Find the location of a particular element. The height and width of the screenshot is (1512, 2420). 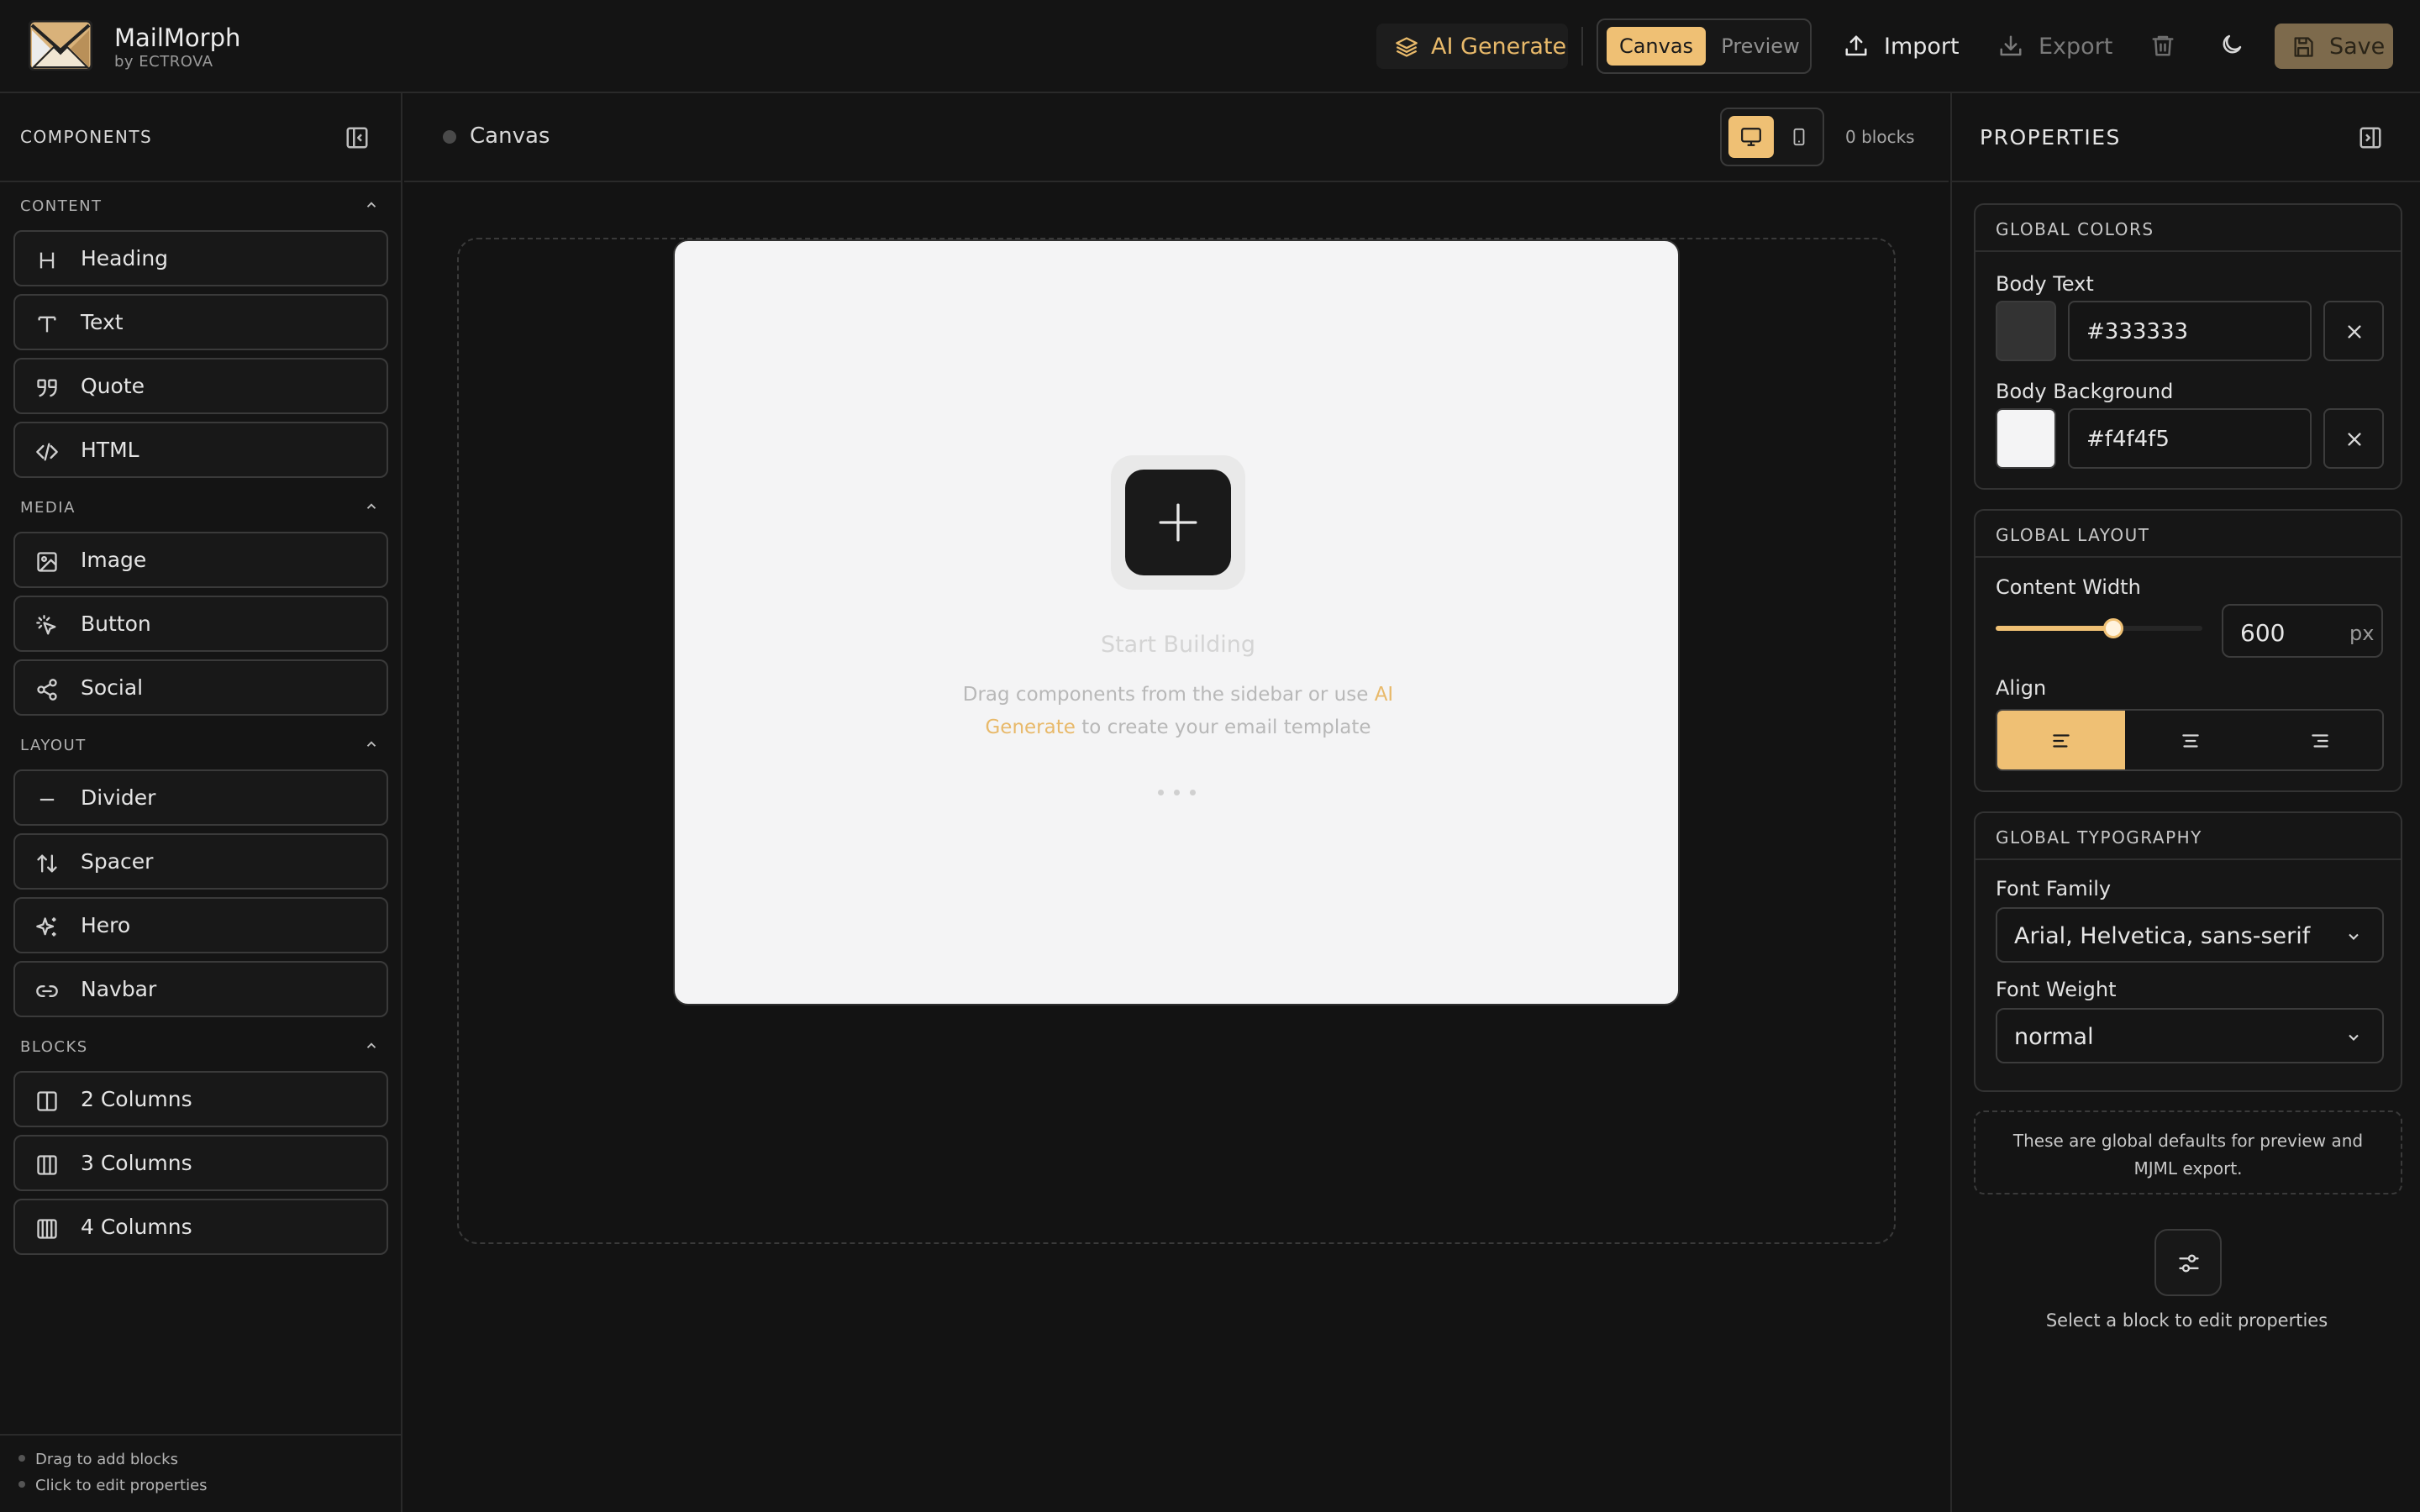

align-center-button is located at coordinates (2190, 740).